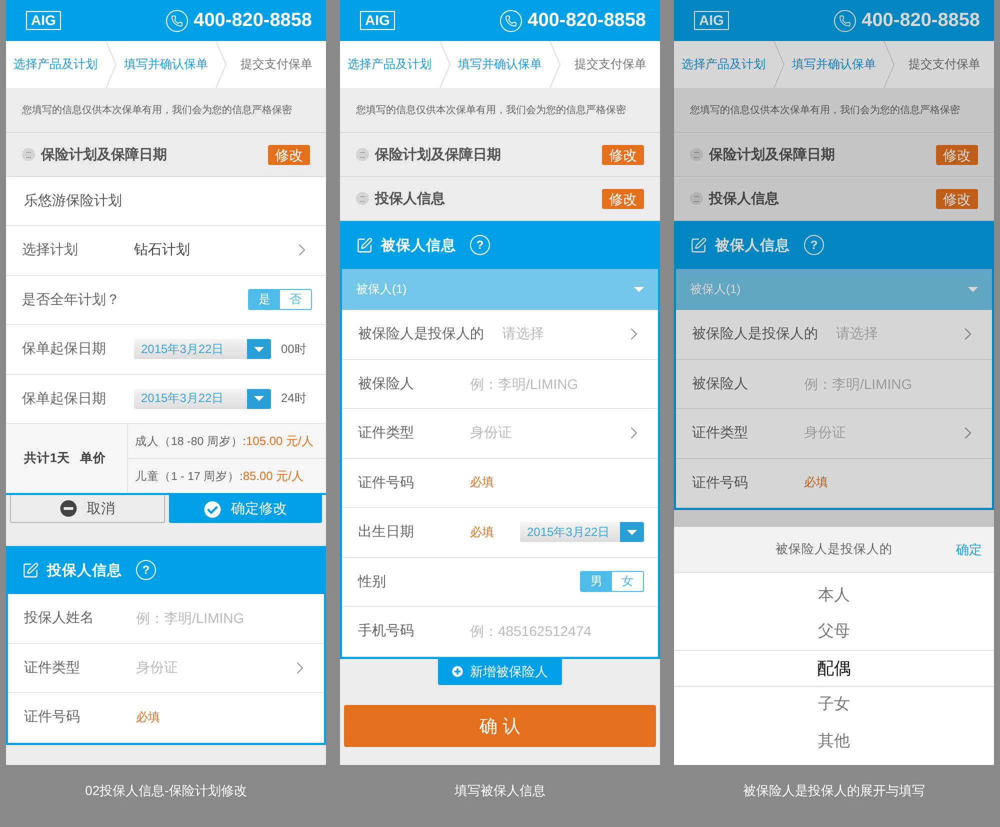 This screenshot has height=827, width=1000. I want to click on toggle-option: 是, so click(264, 300).